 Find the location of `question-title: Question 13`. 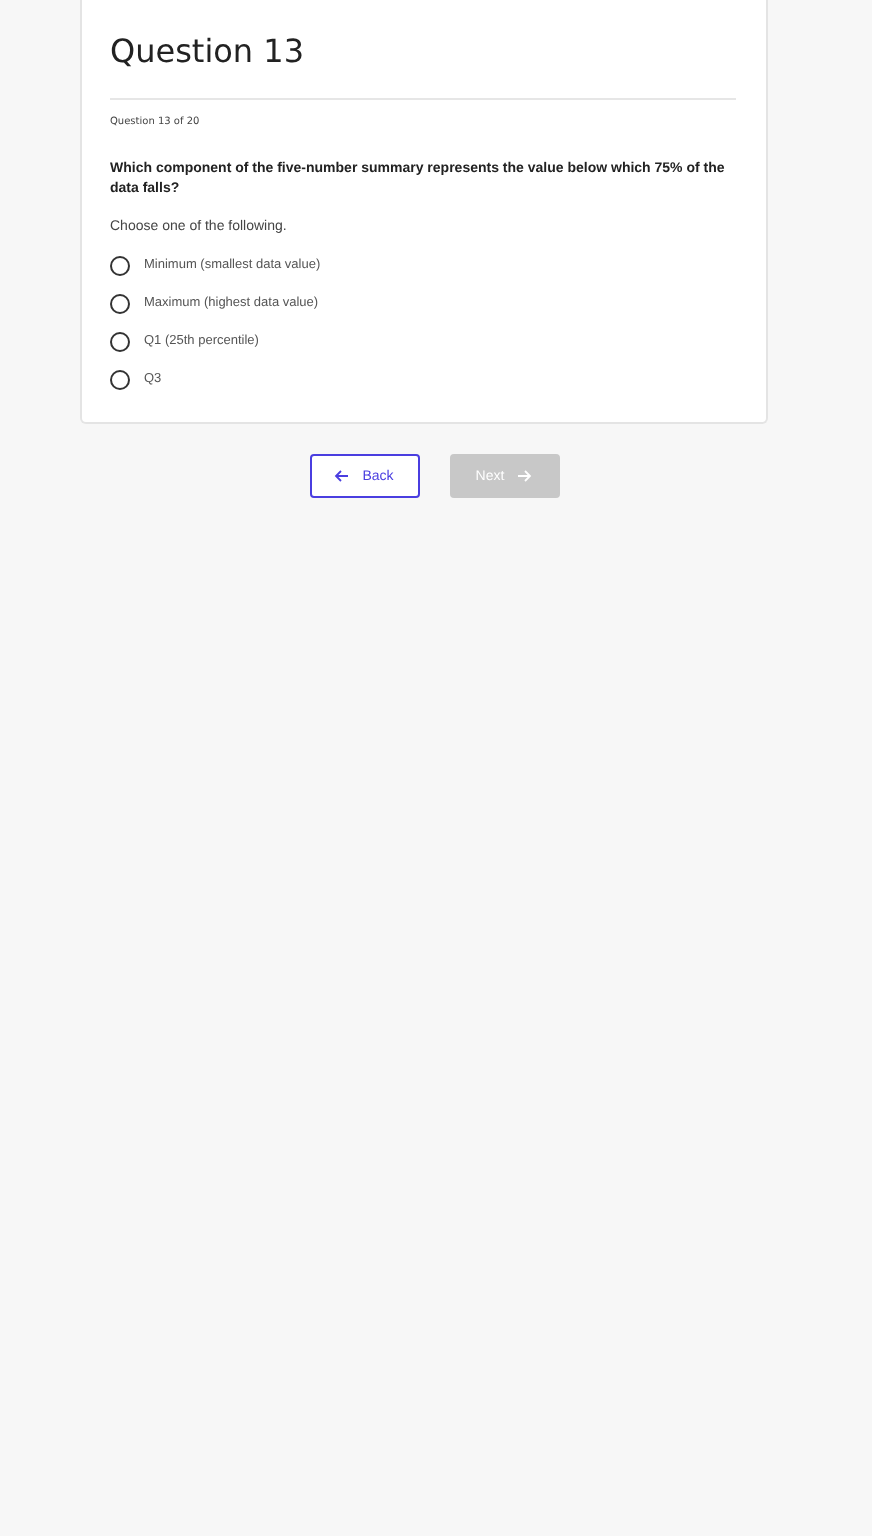

question-title: Question 13 is located at coordinates (208, 51).